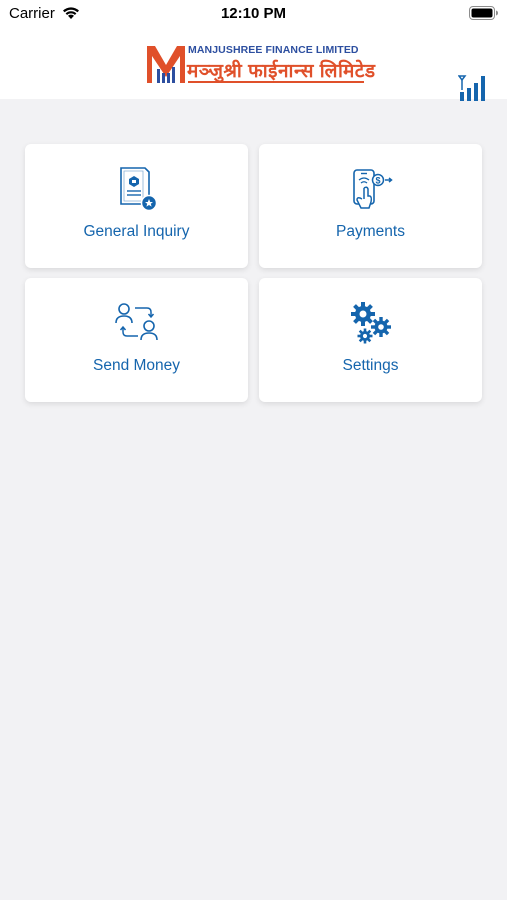 Image resolution: width=507 pixels, height=900 pixels. What do you see at coordinates (473, 88) in the screenshot?
I see `signal-icon` at bounding box center [473, 88].